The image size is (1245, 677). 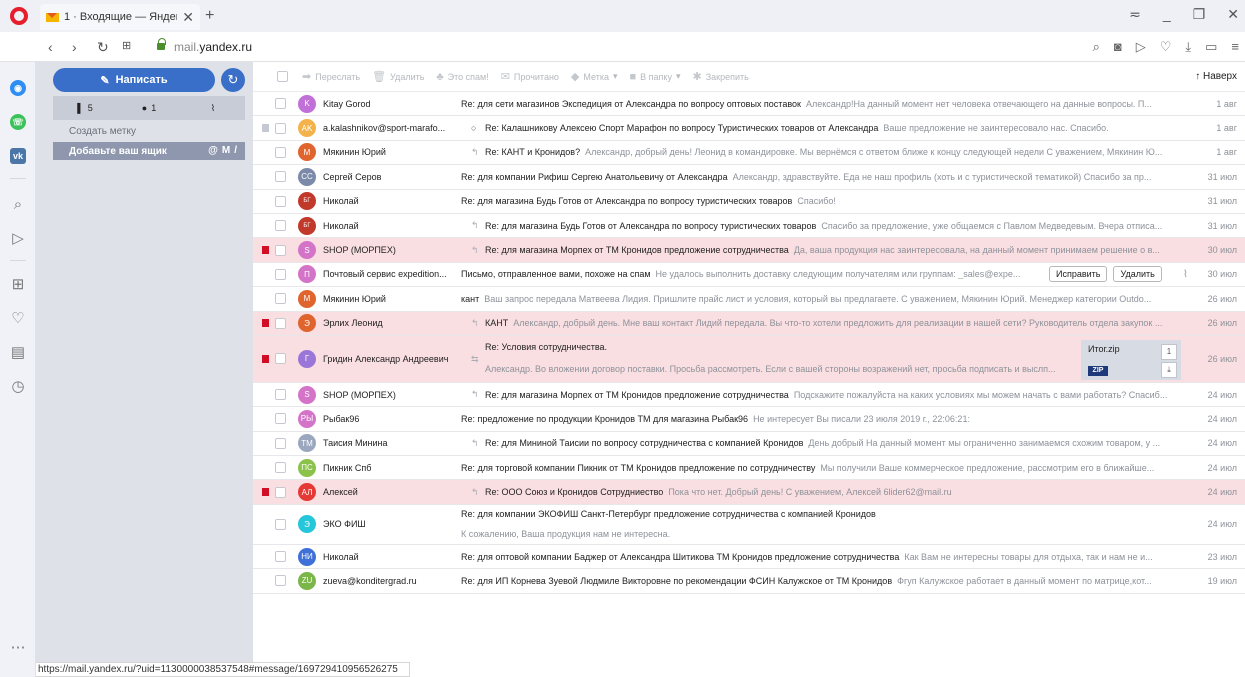 I want to click on mark-read-button: ✉ Прочитано, so click(x=530, y=76).